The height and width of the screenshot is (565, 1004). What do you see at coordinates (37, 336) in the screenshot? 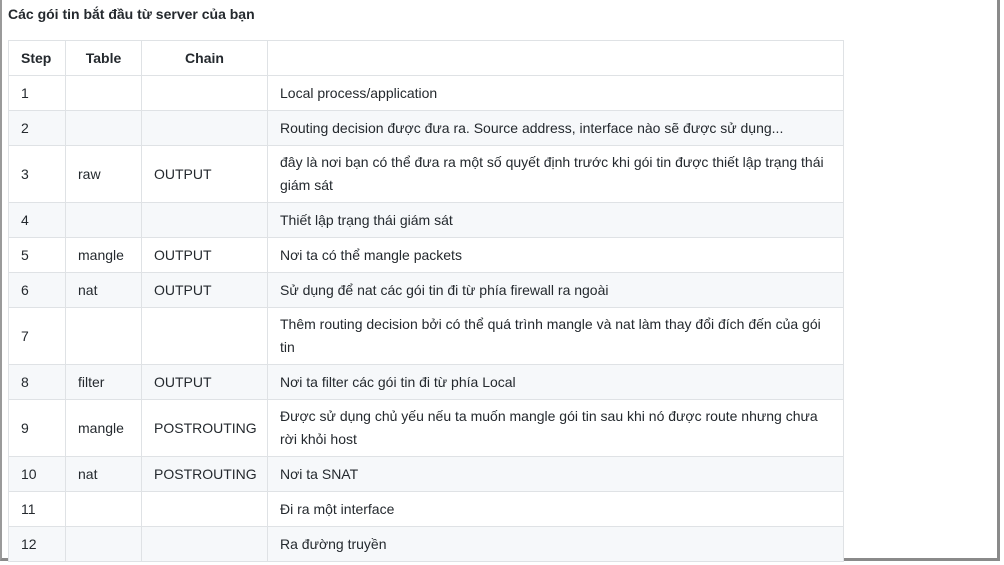
I see `cell-step: 7` at bounding box center [37, 336].